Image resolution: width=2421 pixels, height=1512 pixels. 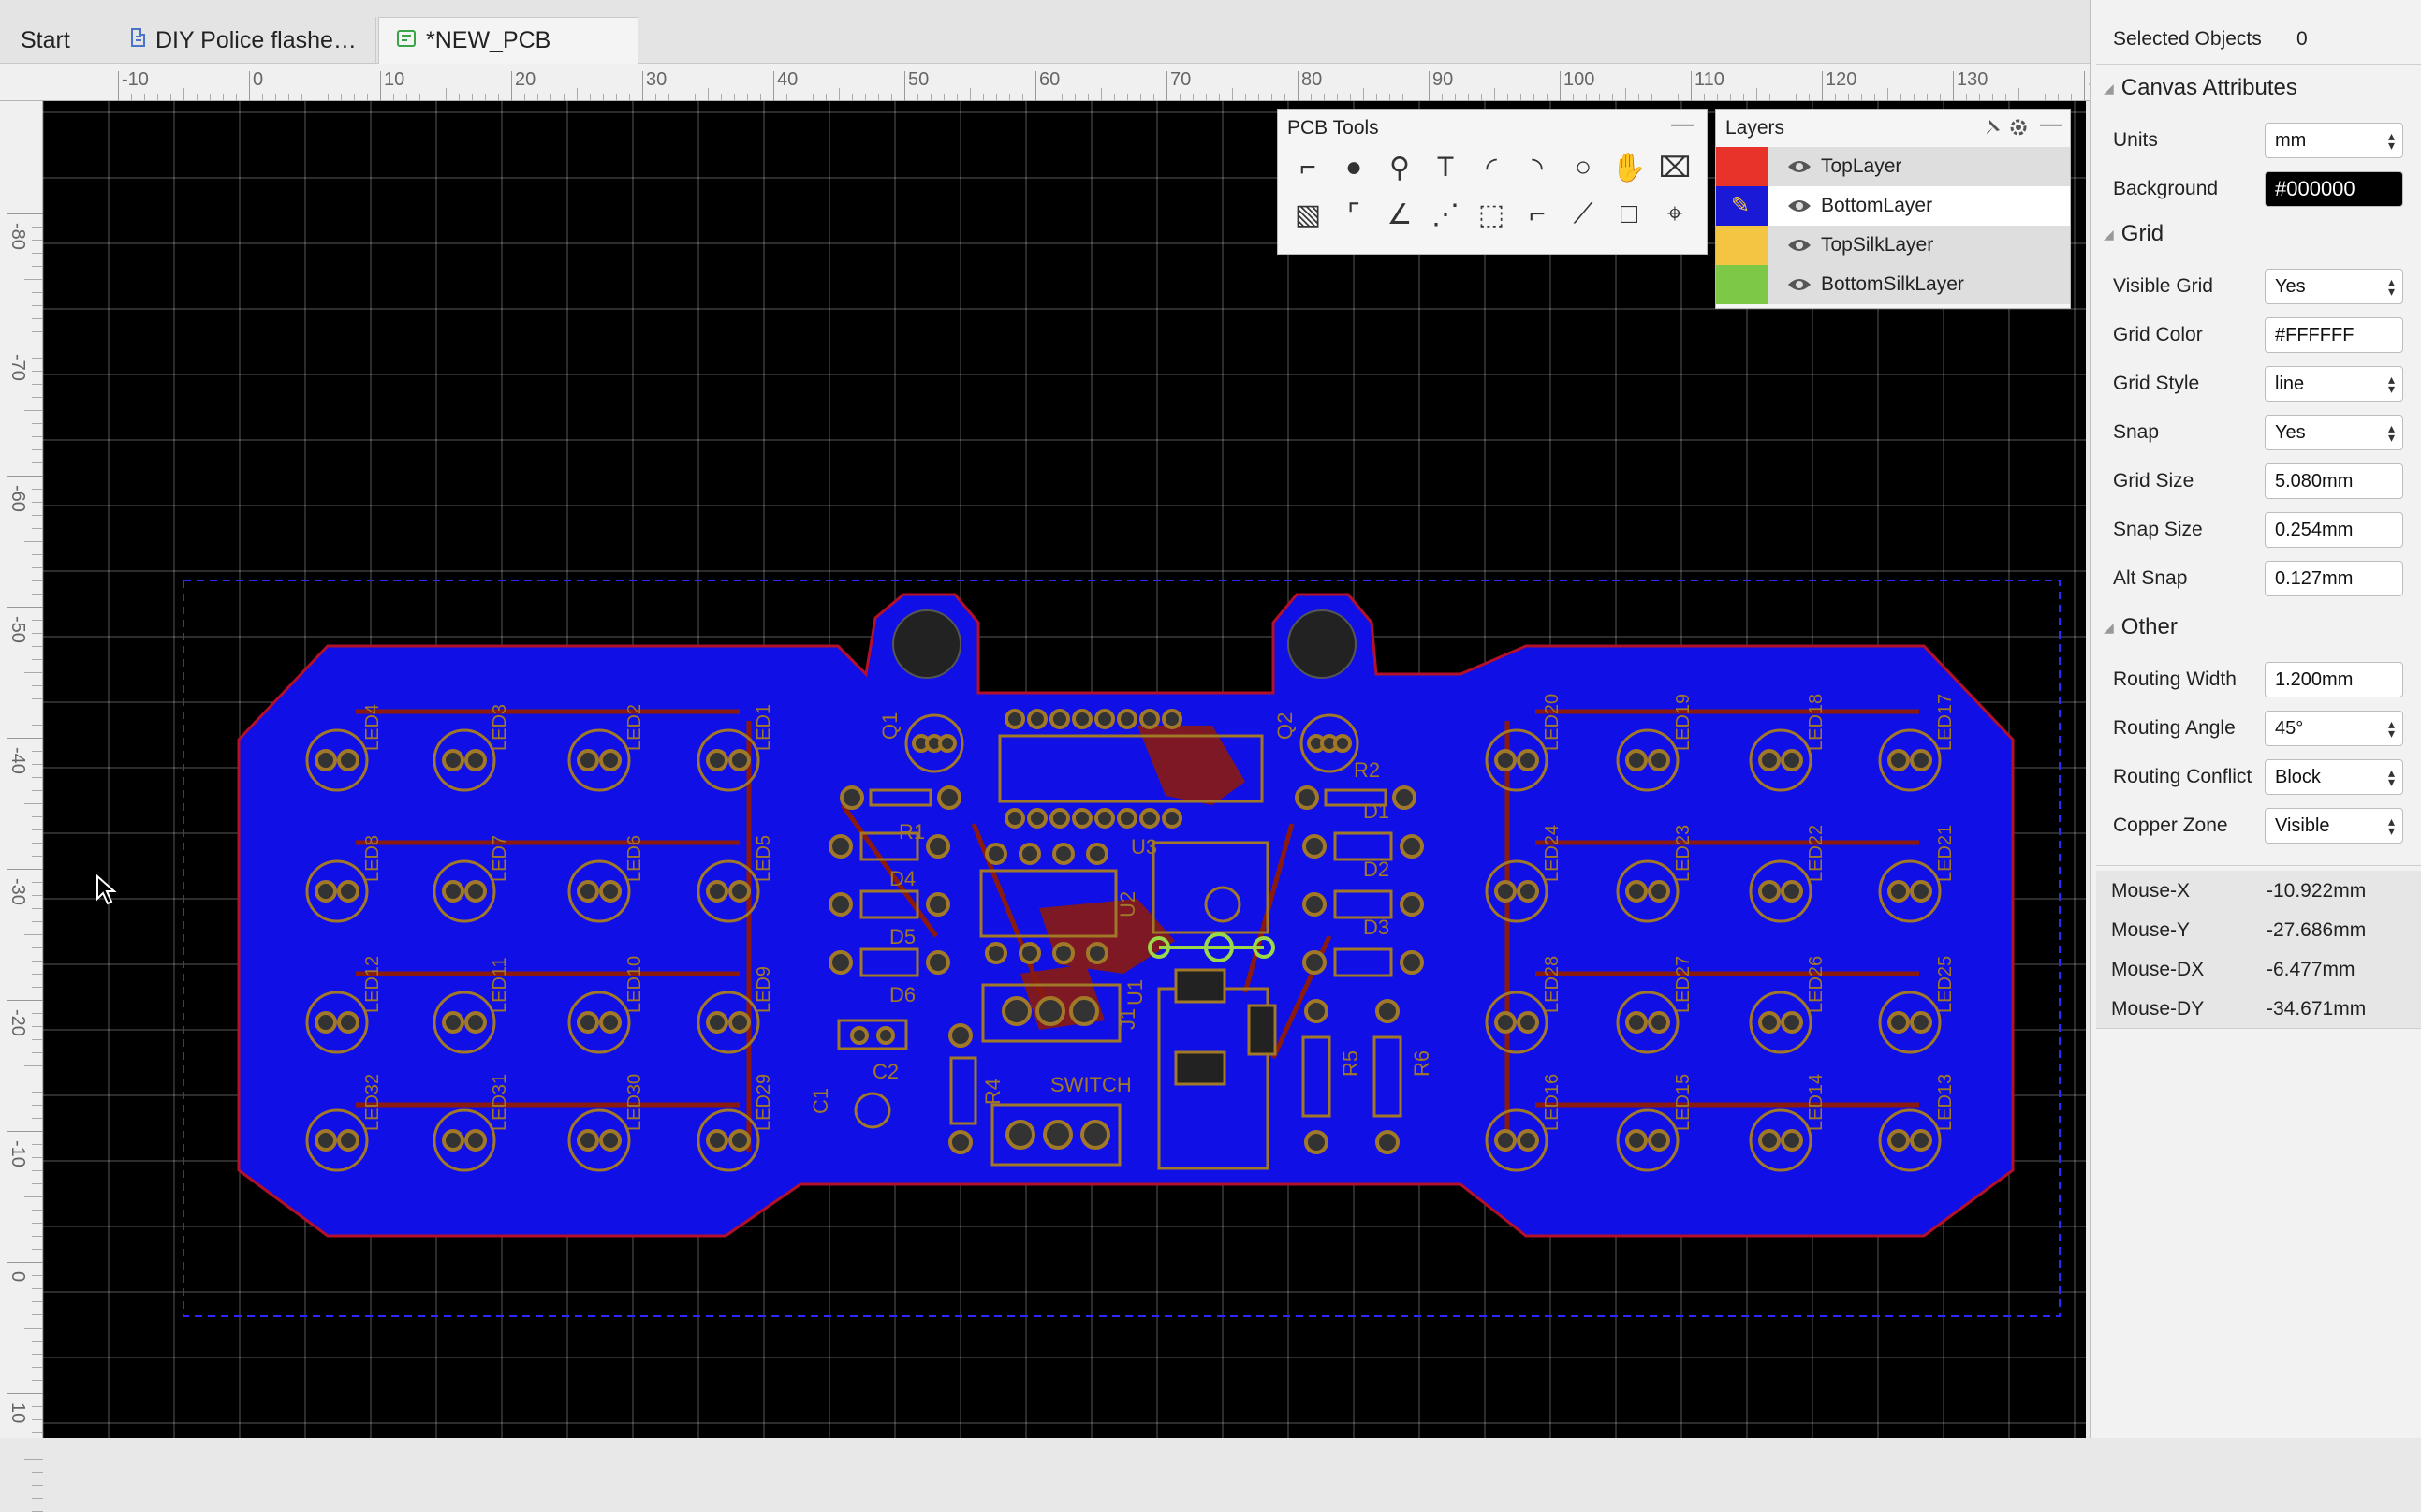 I want to click on grid-header: ◢ Grid, so click(x=2134, y=234).